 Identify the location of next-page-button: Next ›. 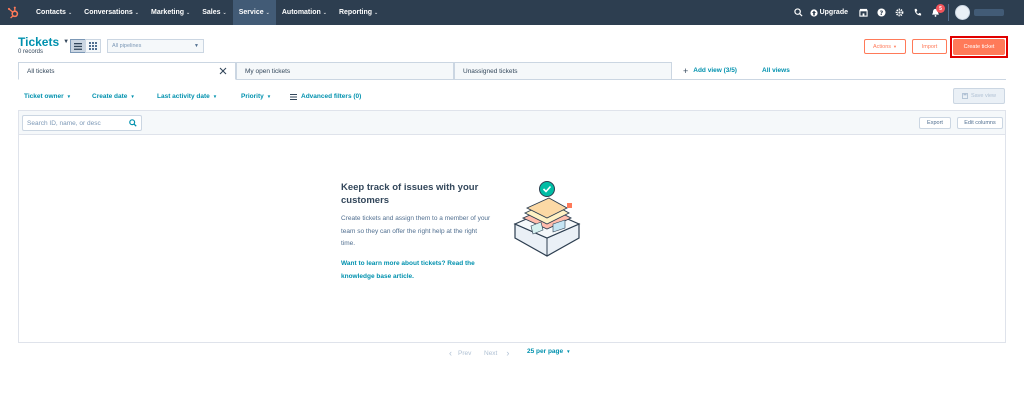
(496, 353).